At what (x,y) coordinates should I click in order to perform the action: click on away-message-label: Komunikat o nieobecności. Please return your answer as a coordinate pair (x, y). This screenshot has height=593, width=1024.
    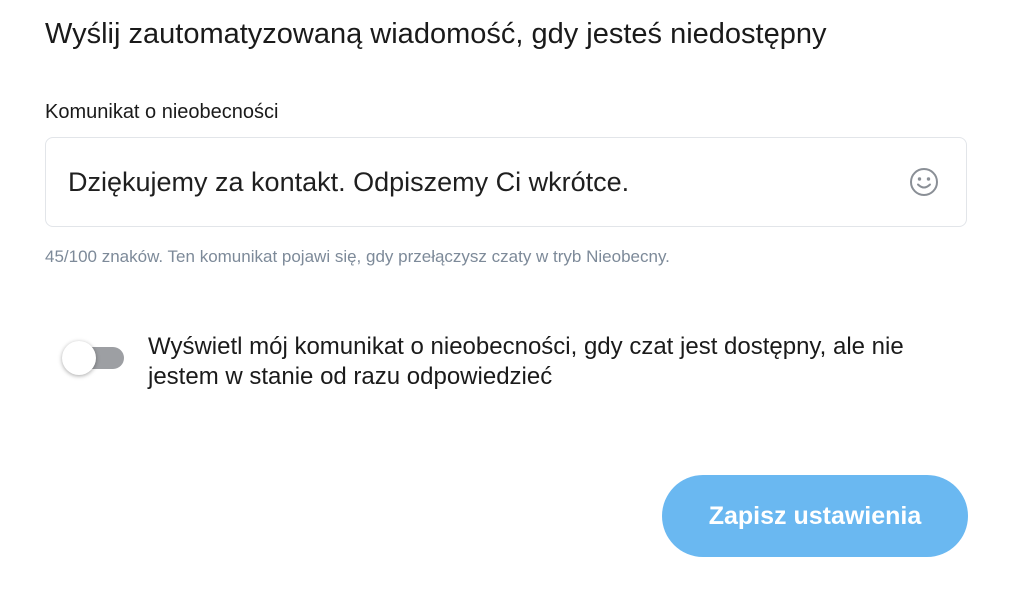
    Looking at the image, I should click on (162, 112).